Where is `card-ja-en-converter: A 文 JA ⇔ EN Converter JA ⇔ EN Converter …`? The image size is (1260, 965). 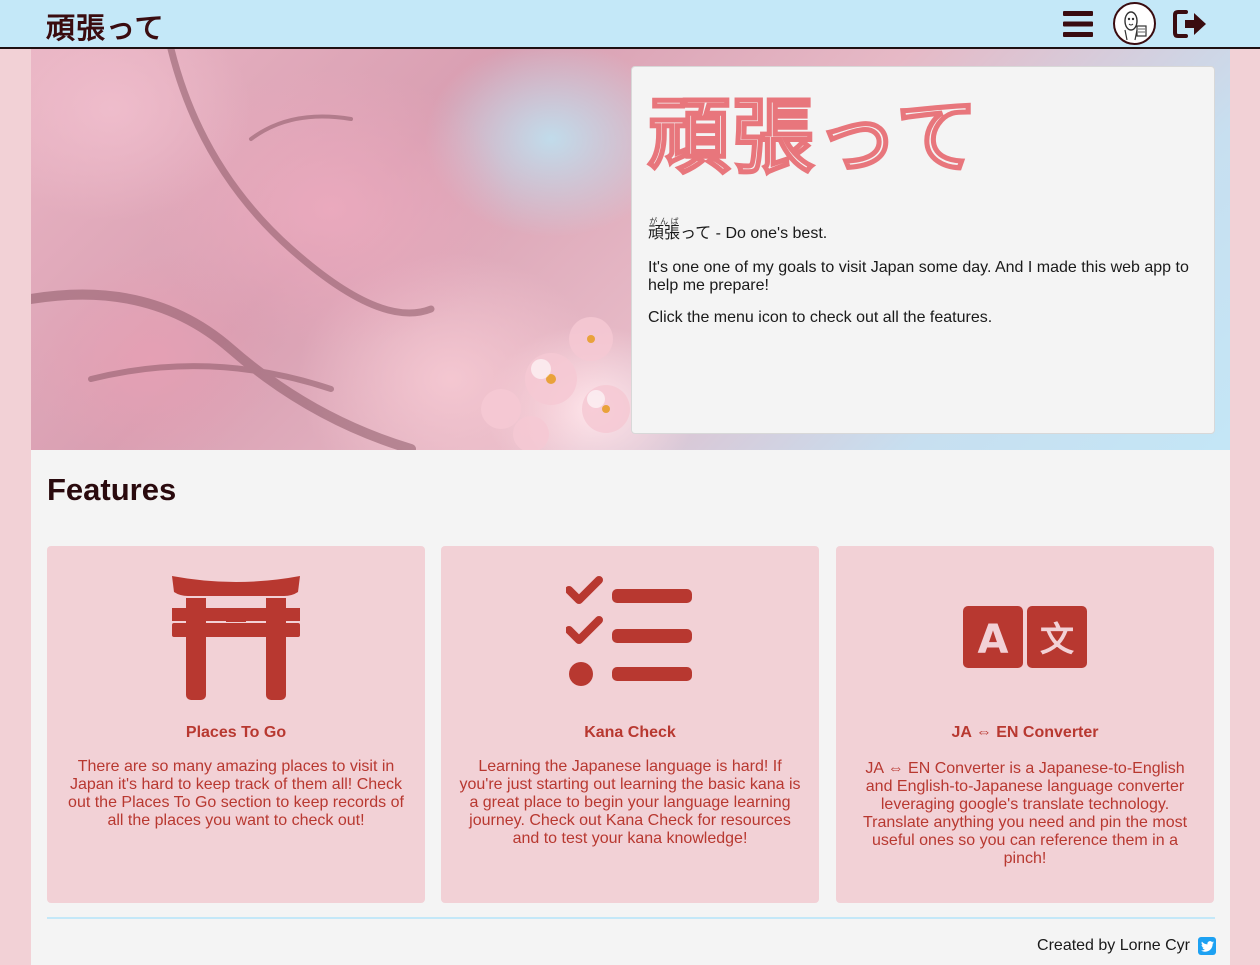
card-ja-en-converter: A 文 JA ⇔ EN Converter JA ⇔ EN Converter … is located at coordinates (1025, 724).